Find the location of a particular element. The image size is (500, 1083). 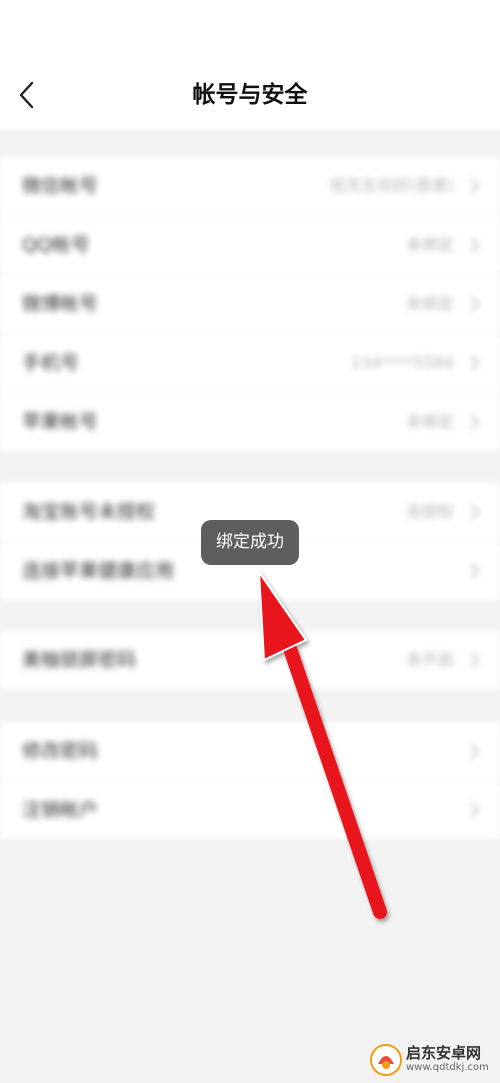

row-label: 美柚锁屏密码 is located at coordinates (79, 660).